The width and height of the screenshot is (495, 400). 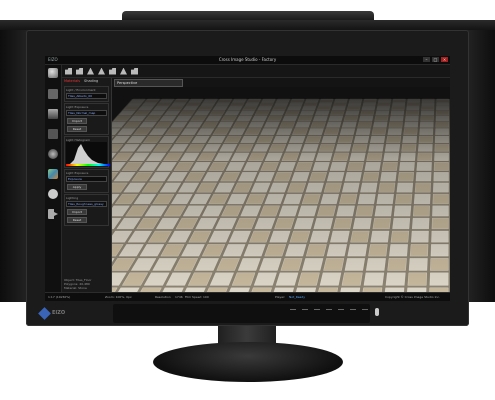 What do you see at coordinates (77, 187) in the screenshot?
I see `apply-button: Apply` at bounding box center [77, 187].